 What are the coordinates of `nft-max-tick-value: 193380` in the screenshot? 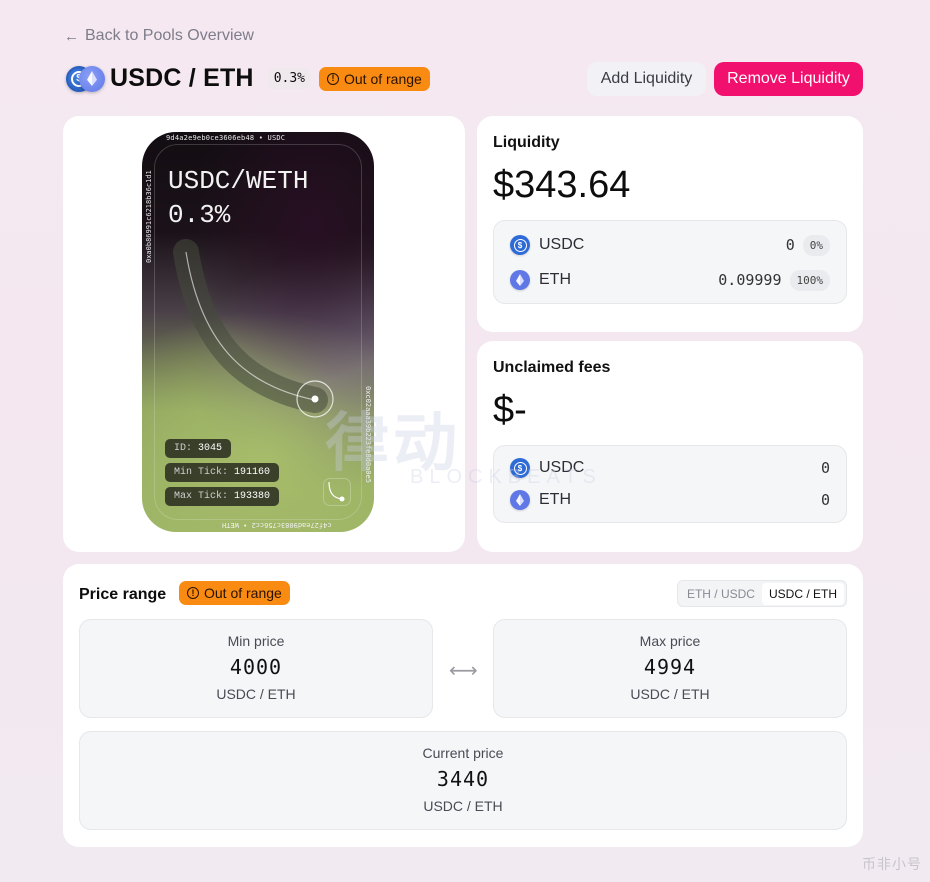 It's located at (252, 496).